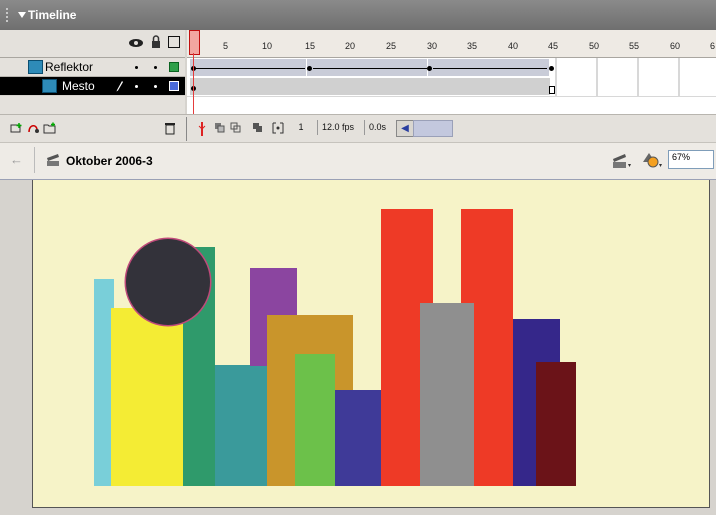 This screenshot has height=515, width=716. What do you see at coordinates (9, 15) in the screenshot?
I see `panel-grip` at bounding box center [9, 15].